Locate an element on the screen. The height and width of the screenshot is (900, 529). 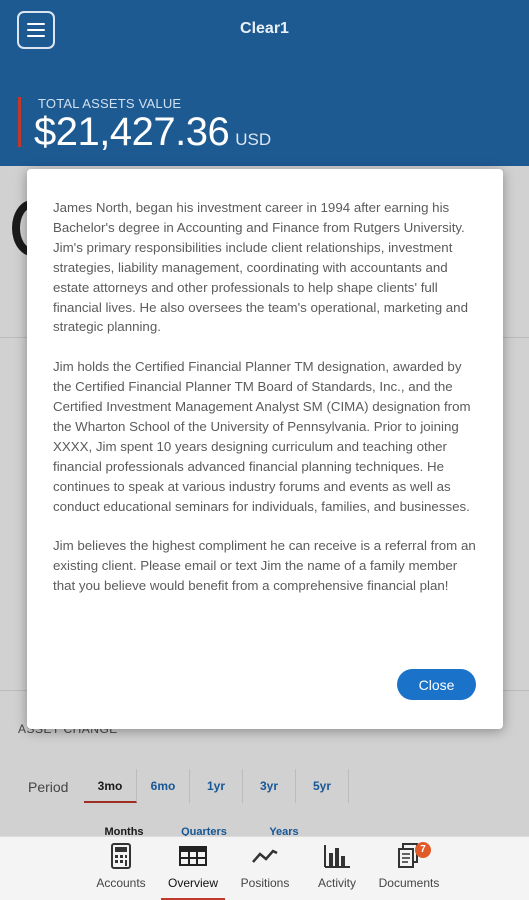
calculator-icon is located at coordinates (121, 856).